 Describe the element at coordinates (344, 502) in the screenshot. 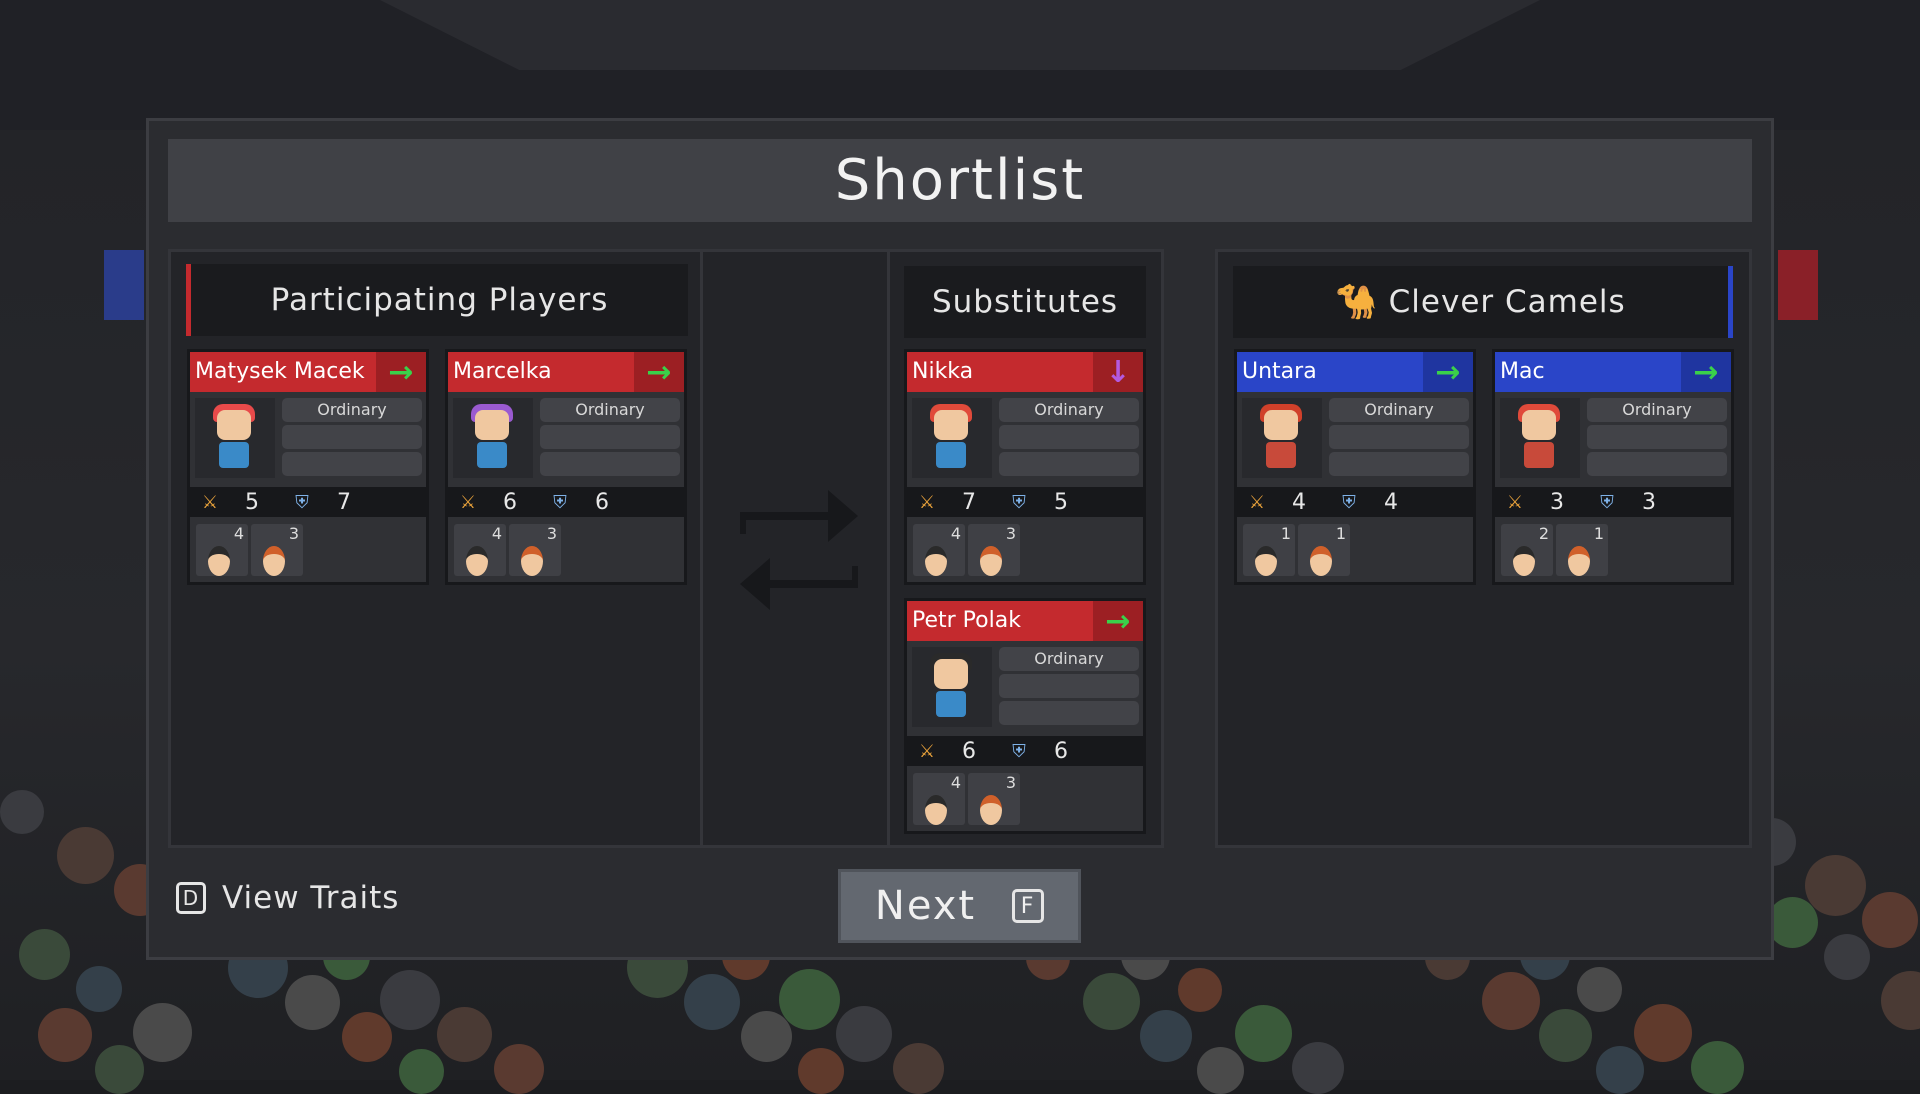

I see `defense-value: 7` at that location.